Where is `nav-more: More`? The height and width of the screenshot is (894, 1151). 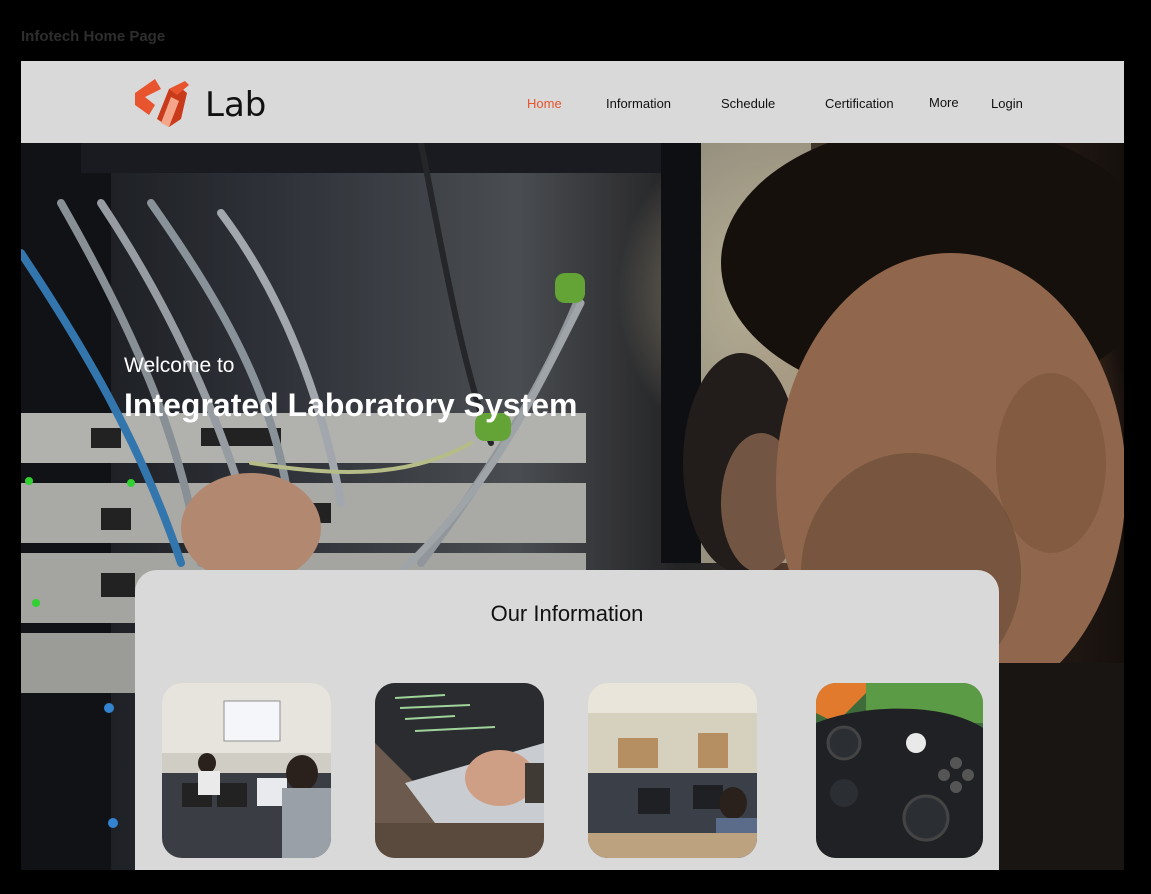 nav-more: More is located at coordinates (944, 102).